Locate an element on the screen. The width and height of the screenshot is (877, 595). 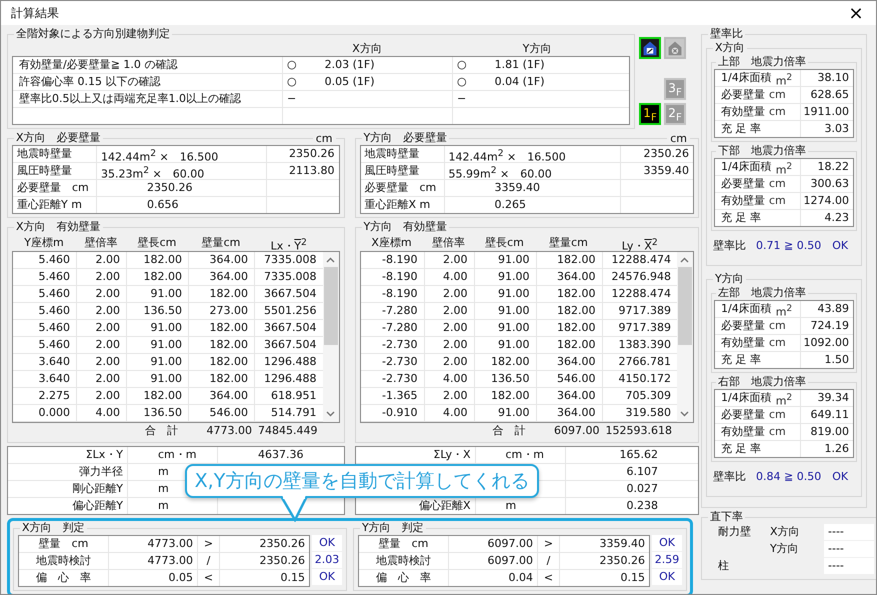
total-label: 合 計 is located at coordinates (161, 431).